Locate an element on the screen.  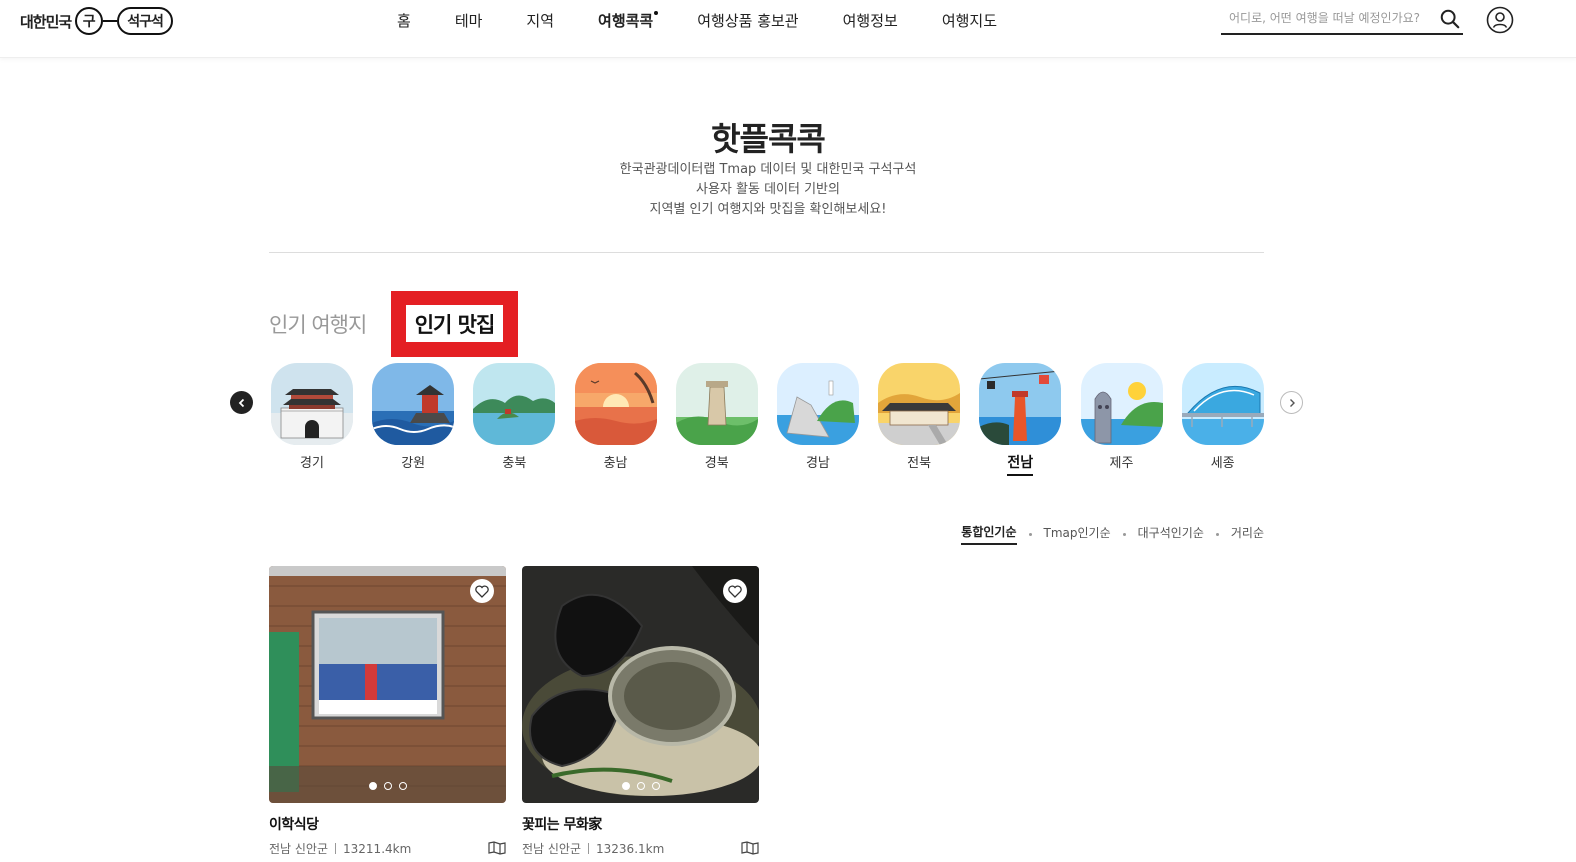
sort-tmap: Tmap인기순 is located at coordinates (1077, 534).